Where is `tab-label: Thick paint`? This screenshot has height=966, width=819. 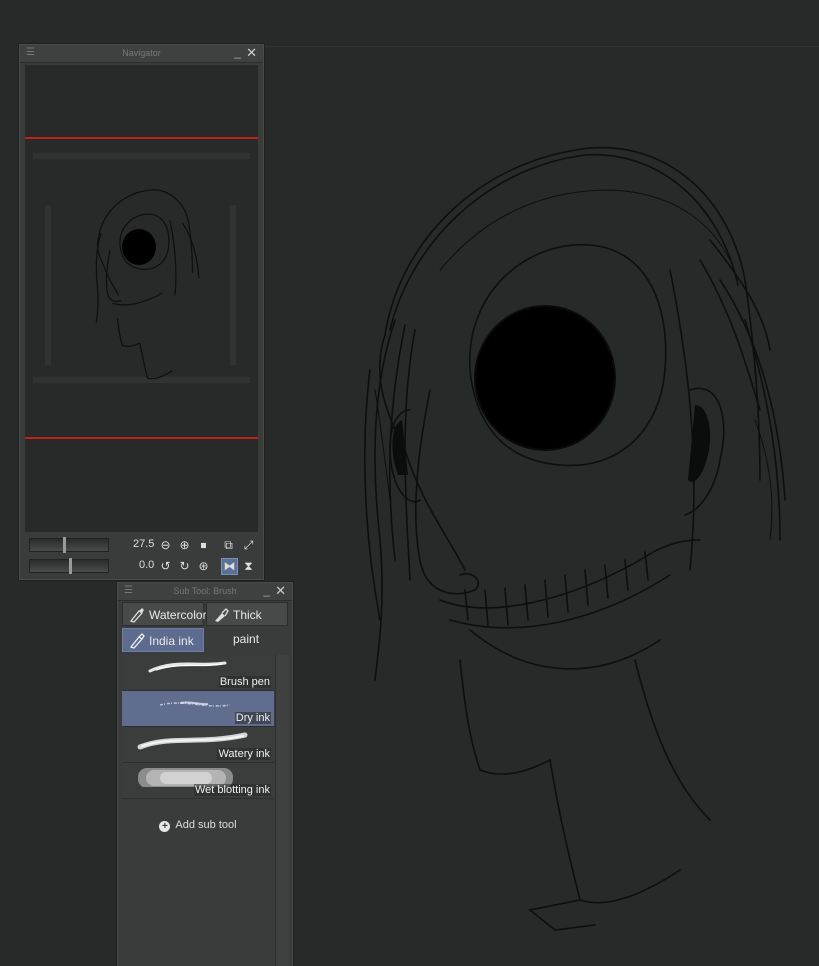 tab-label: Thick paint is located at coordinates (247, 627).